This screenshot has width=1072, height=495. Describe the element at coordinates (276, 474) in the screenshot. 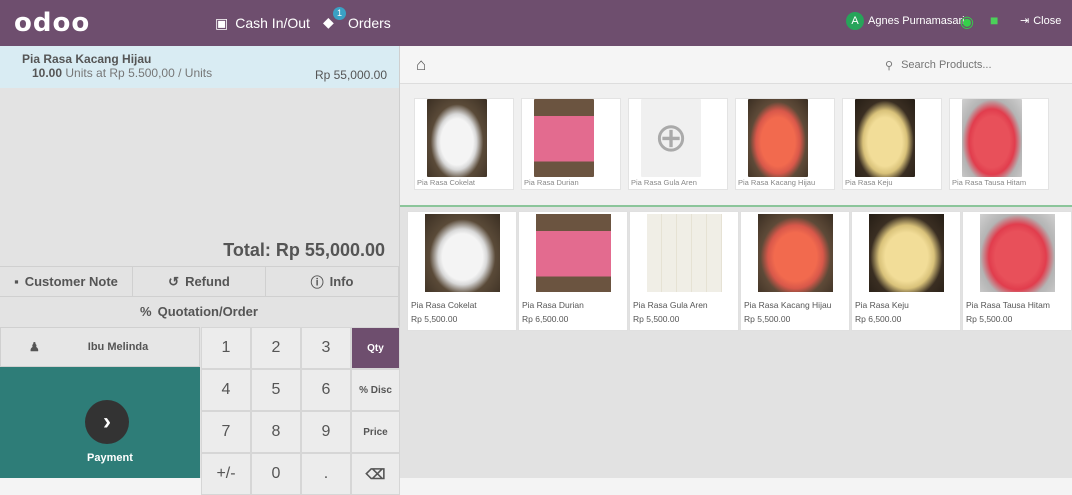

I see `numpad-key-0: 0` at that location.